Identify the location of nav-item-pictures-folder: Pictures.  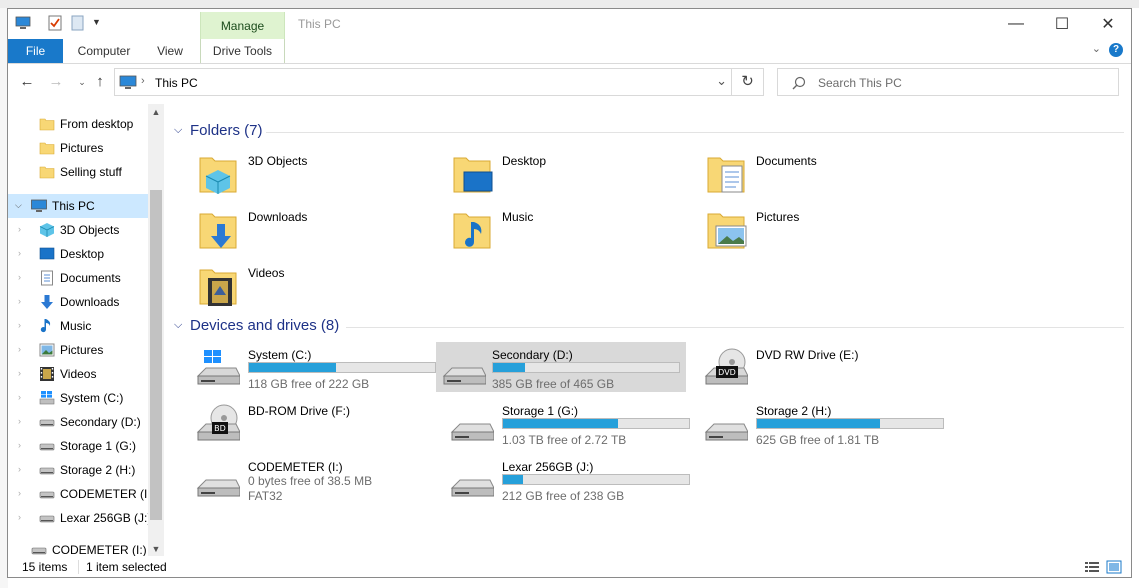
(78, 148).